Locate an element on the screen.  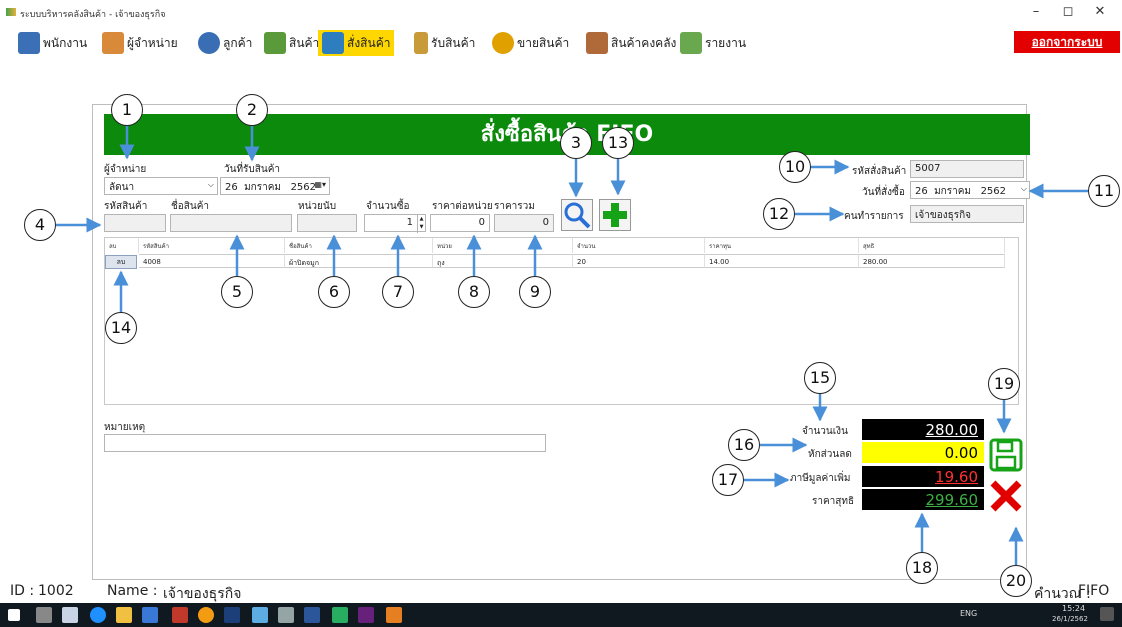
callout-9: 9 is located at coordinates (535, 292).